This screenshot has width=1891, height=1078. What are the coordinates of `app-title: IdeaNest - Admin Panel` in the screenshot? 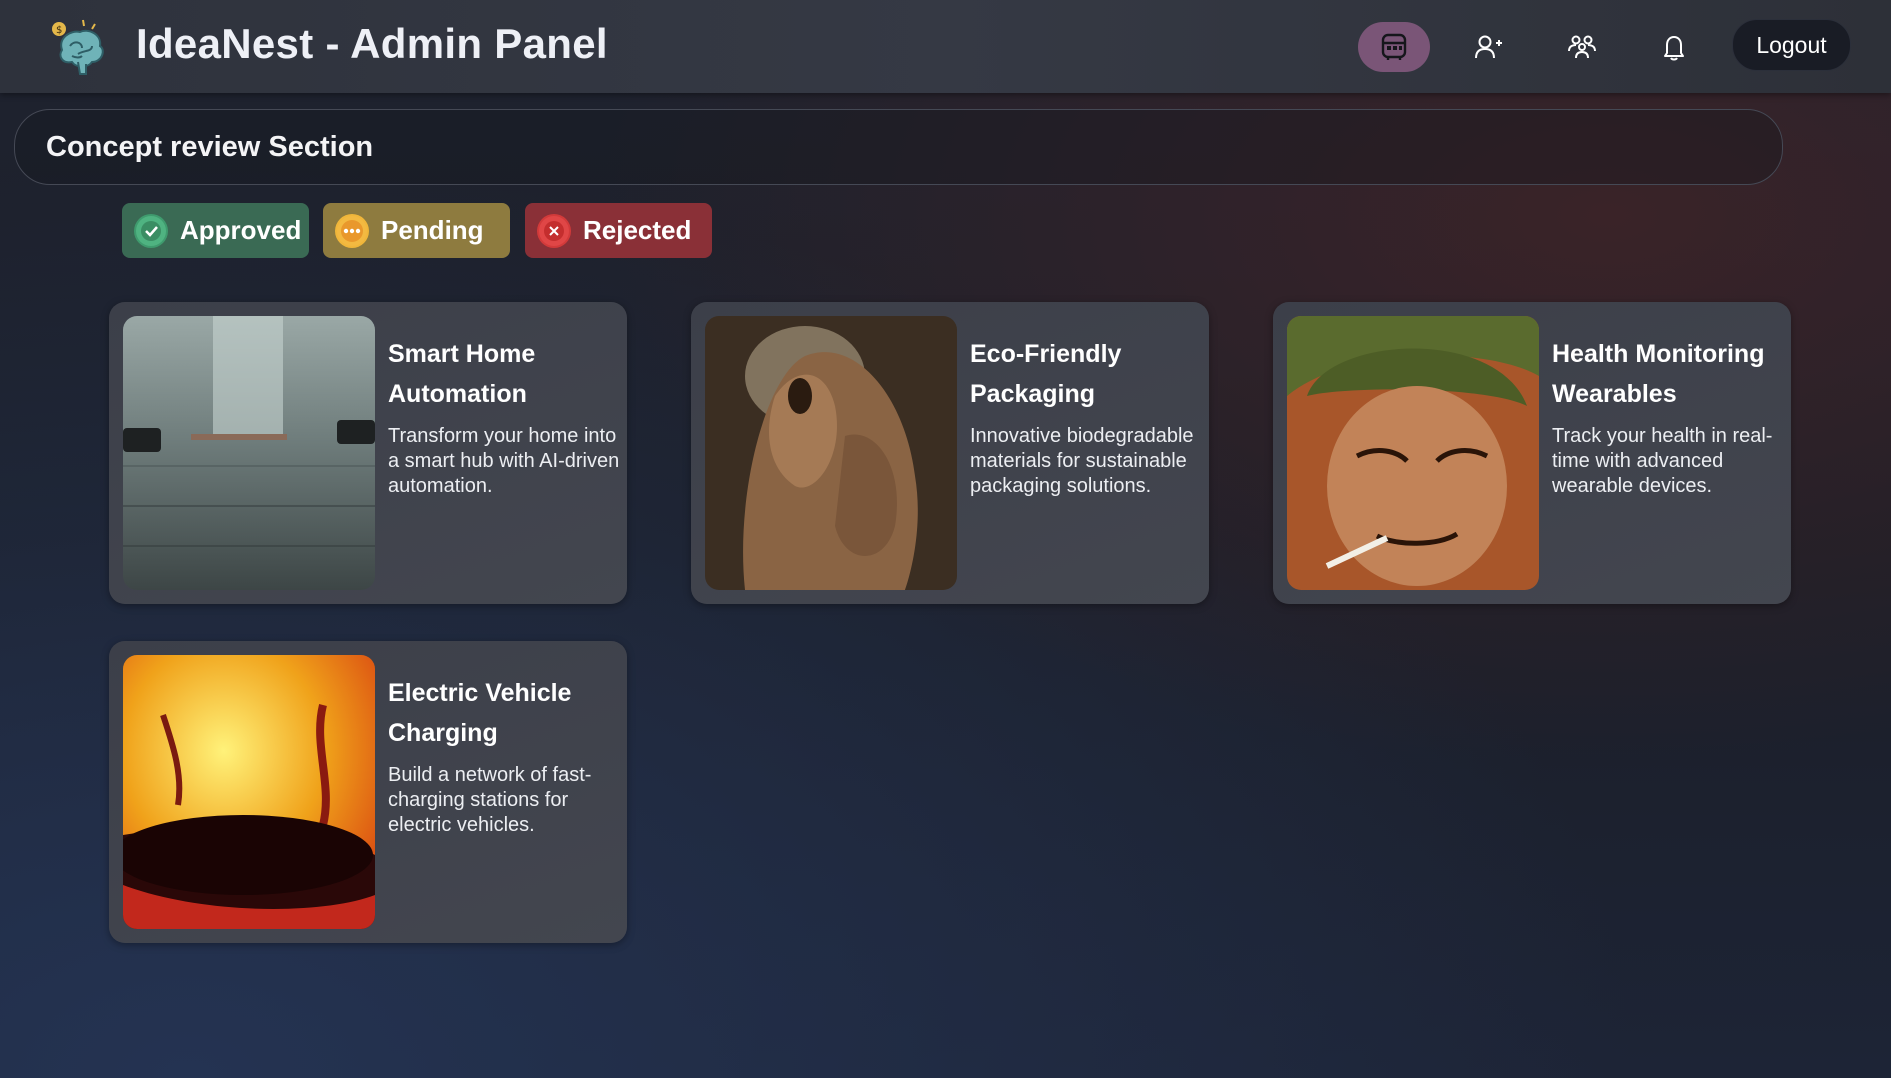 It's located at (372, 43).